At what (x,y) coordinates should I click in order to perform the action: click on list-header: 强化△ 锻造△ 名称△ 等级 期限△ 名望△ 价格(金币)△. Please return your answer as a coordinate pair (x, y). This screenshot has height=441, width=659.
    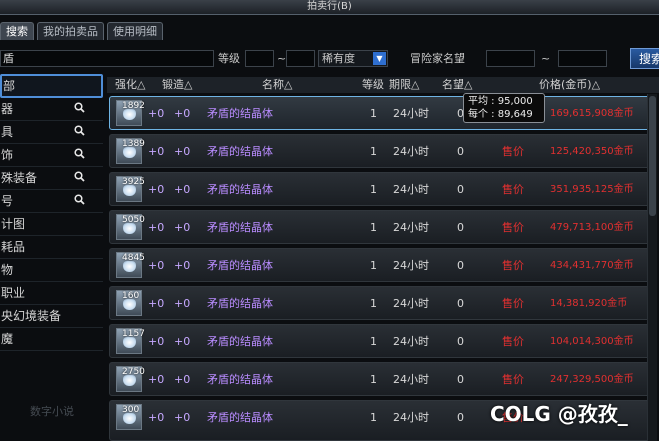
    Looking at the image, I should click on (383, 85).